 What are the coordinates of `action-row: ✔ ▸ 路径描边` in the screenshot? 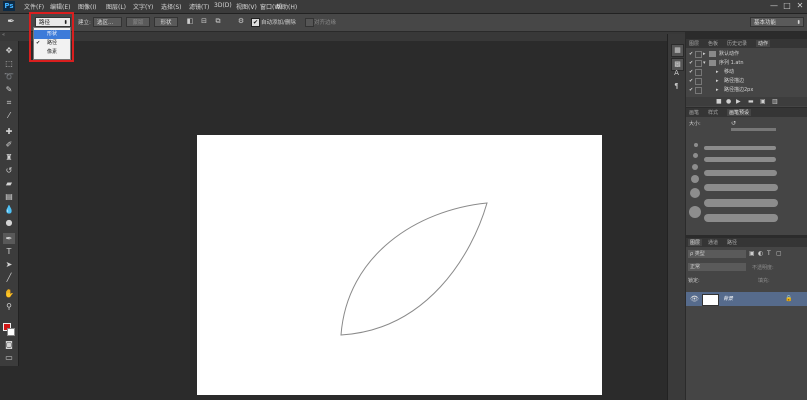 It's located at (746, 81).